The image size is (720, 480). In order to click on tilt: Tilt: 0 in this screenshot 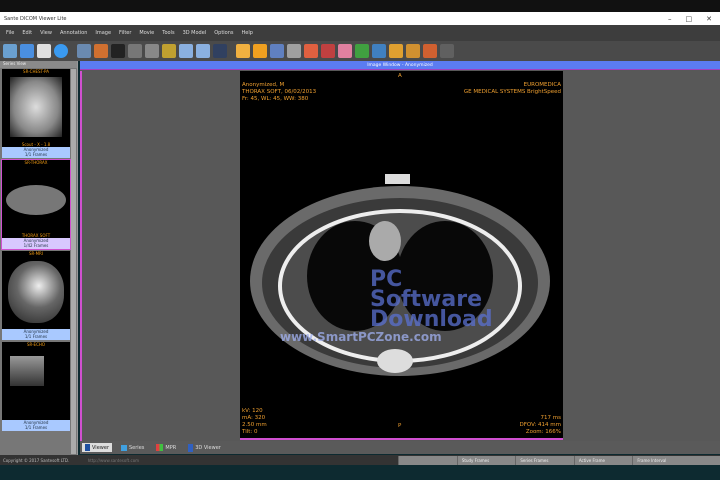, I will do `click(250, 432)`.